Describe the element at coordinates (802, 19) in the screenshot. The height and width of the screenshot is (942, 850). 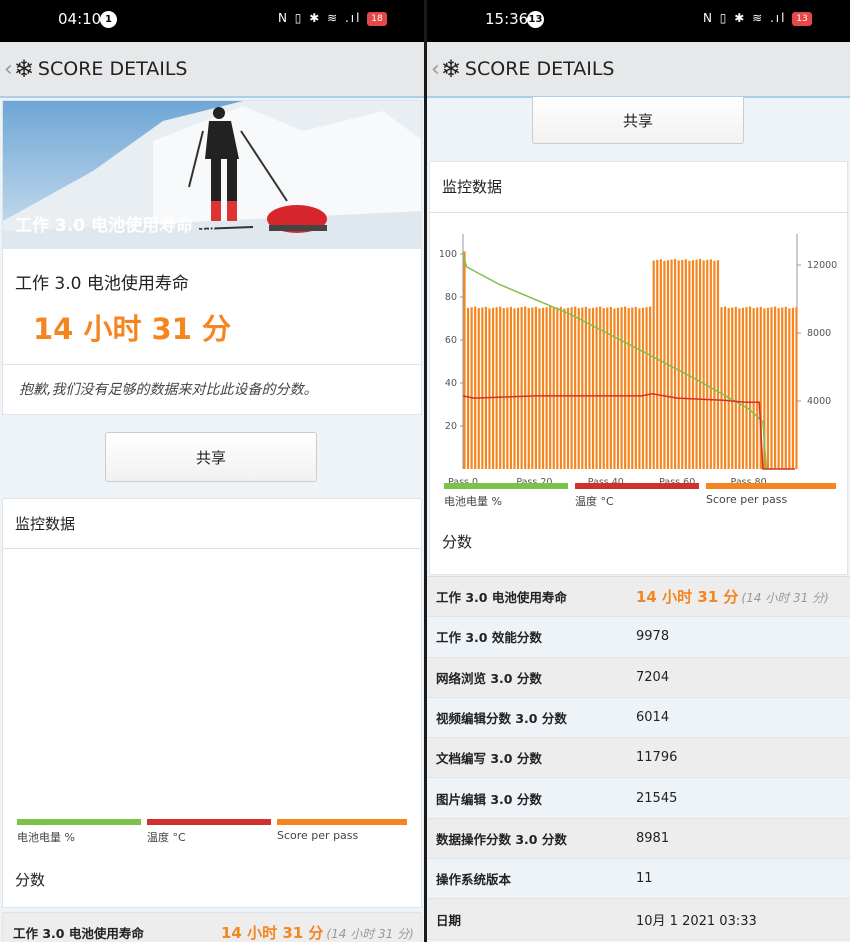
I see `battery-icon: 13` at that location.